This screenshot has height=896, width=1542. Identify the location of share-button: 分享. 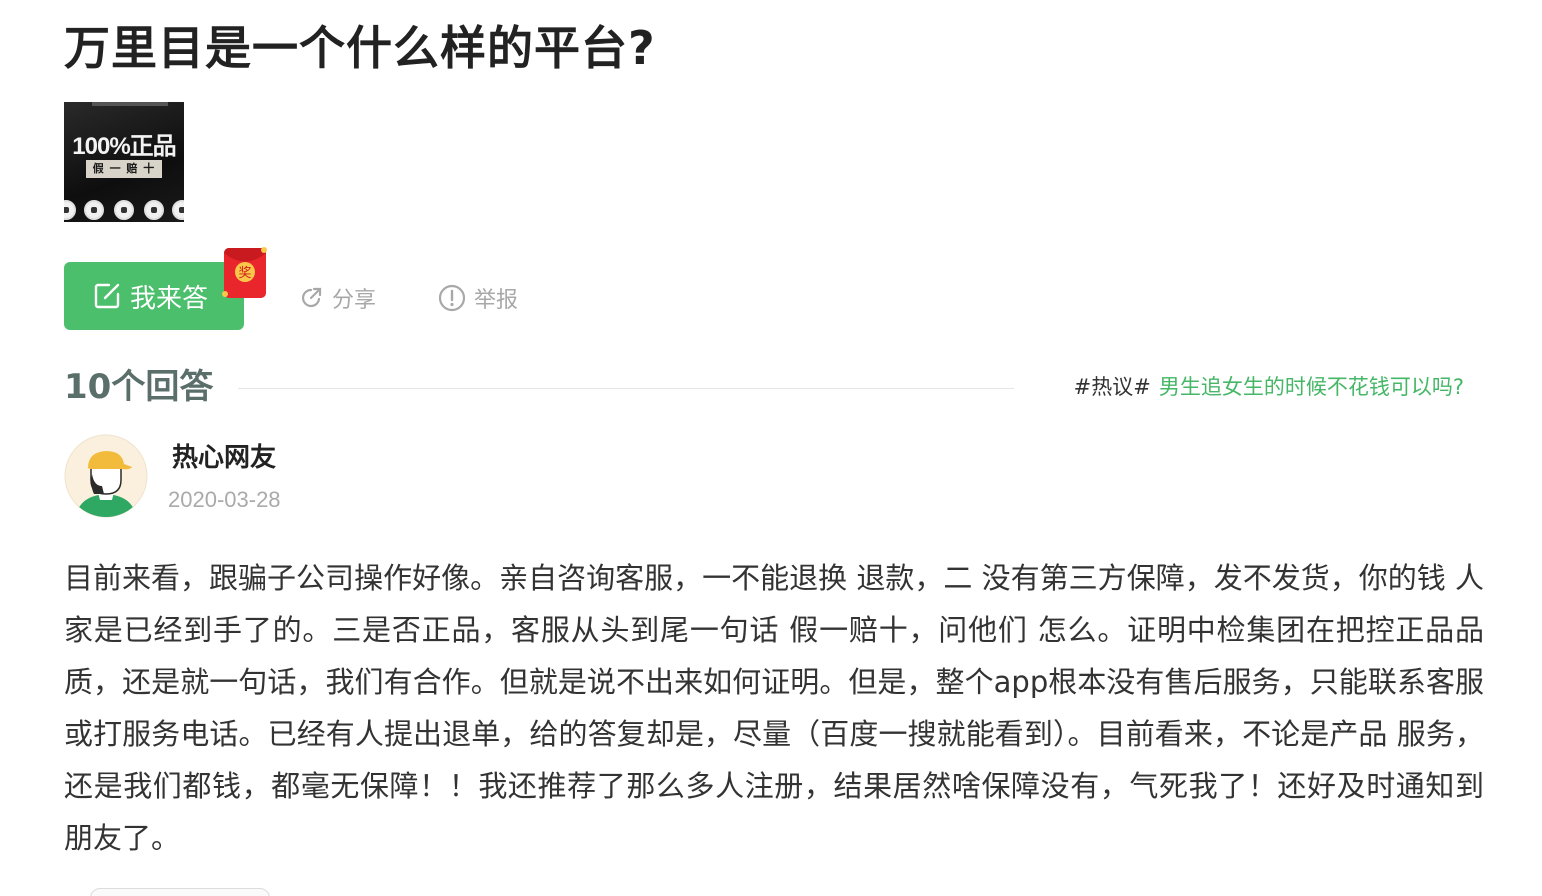
(337, 298).